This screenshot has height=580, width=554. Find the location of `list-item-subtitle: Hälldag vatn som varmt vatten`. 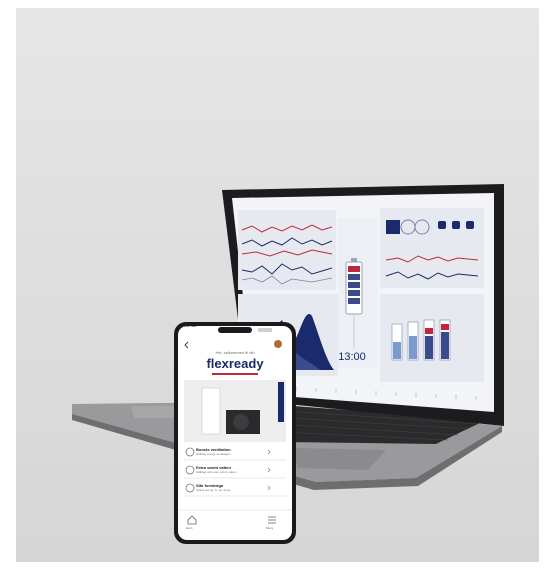

list-item-subtitle: Hälldag vatn som varmt vatten is located at coordinates (216, 472).